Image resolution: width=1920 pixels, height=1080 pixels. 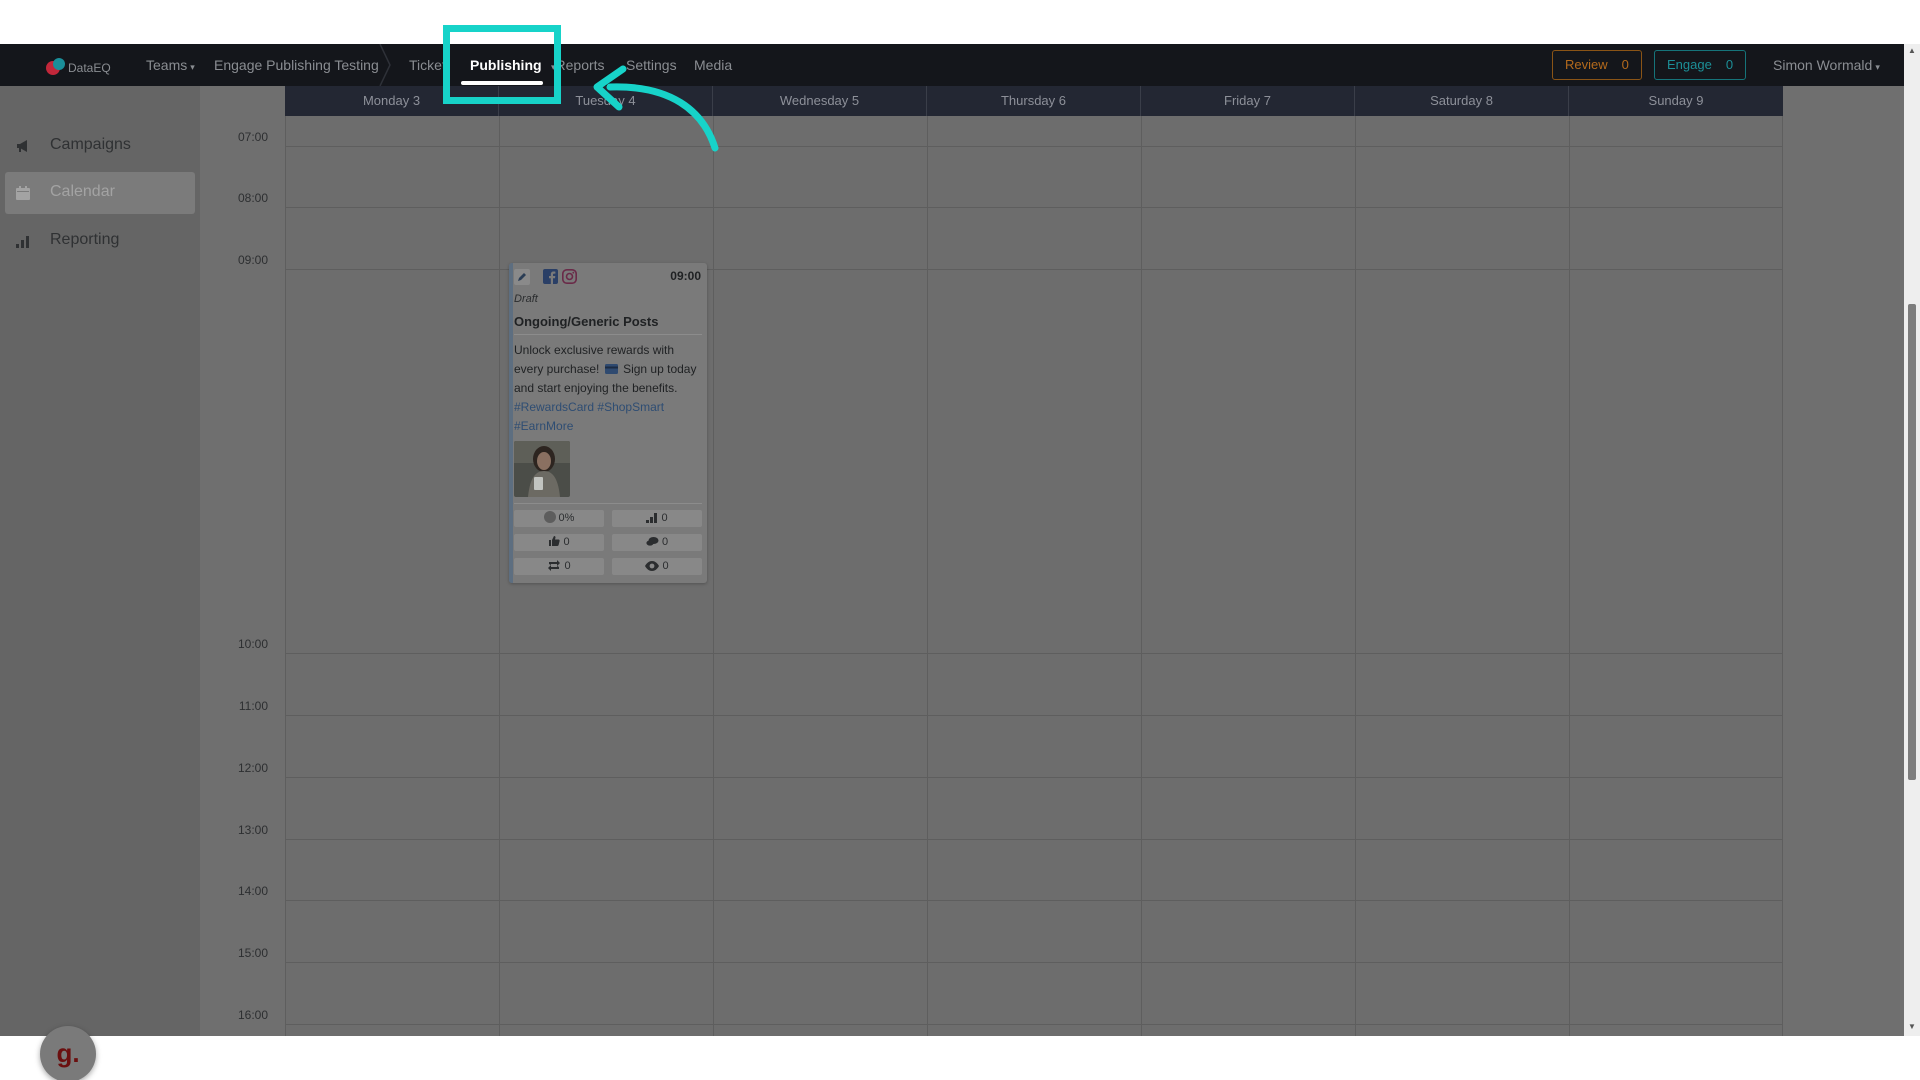 I want to click on sidebar-item-campaigns: Campaigns, so click(x=100, y=146).